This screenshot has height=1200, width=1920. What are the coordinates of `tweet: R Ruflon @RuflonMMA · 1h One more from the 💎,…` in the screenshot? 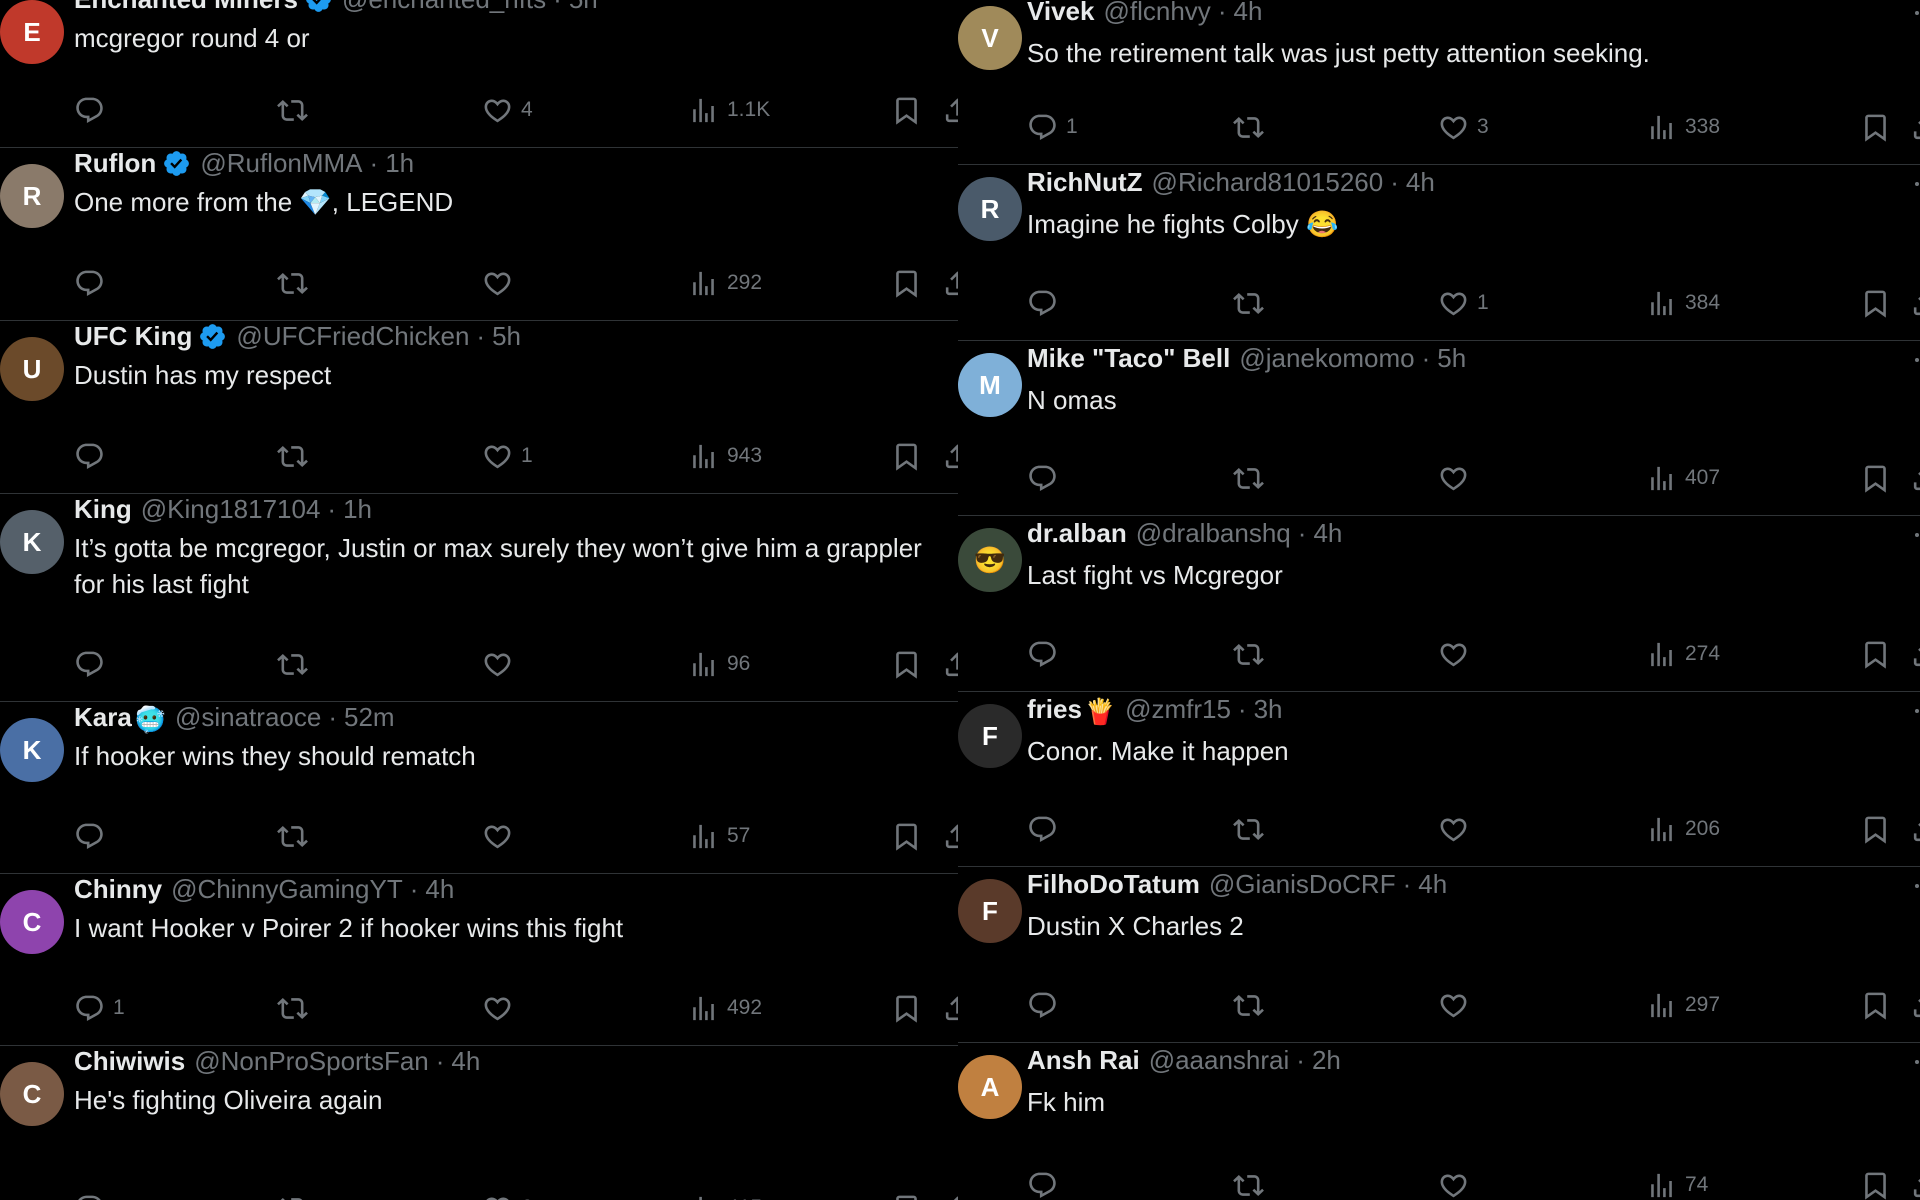 It's located at (479, 234).